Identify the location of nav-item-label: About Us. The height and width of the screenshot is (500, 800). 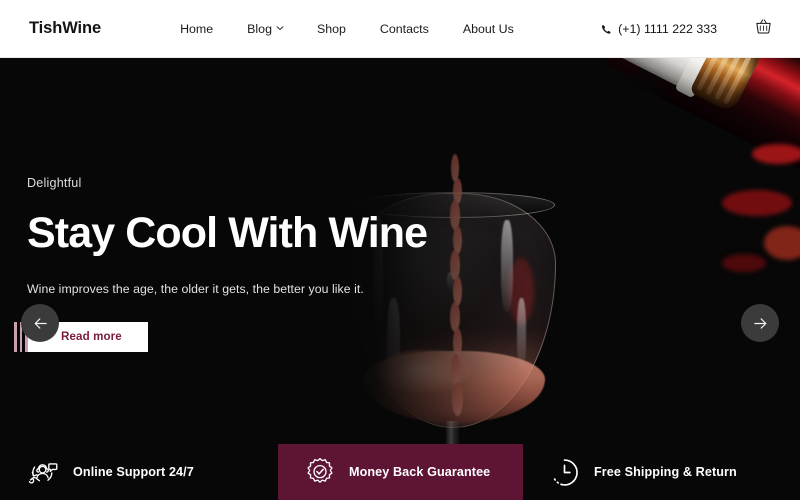
(488, 28).